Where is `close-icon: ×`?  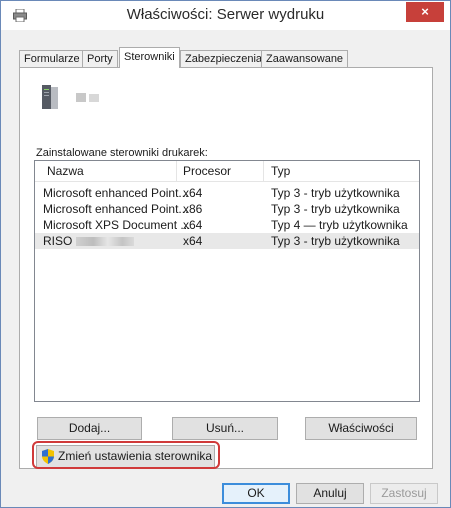 close-icon: × is located at coordinates (425, 11).